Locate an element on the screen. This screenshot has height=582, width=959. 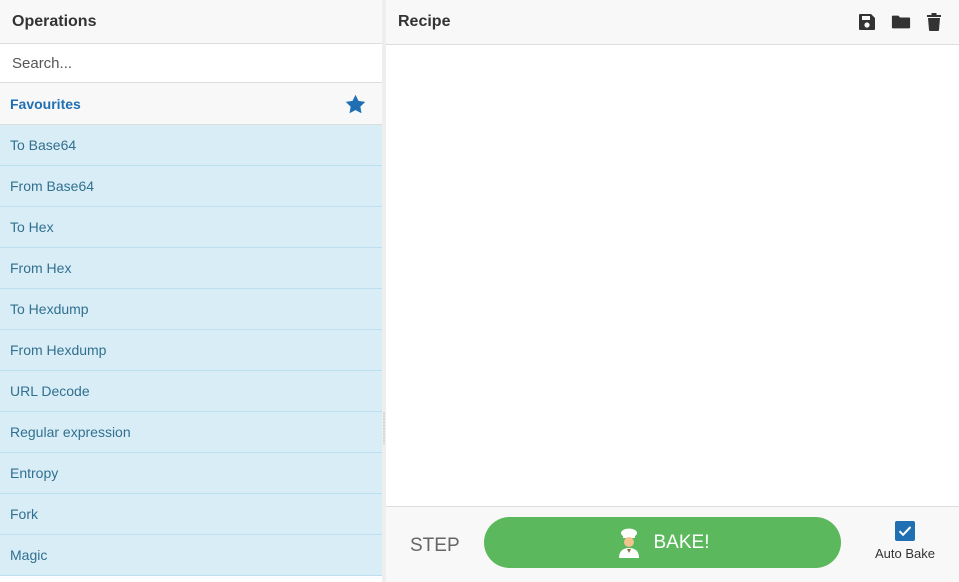
save-icon is located at coordinates (867, 22).